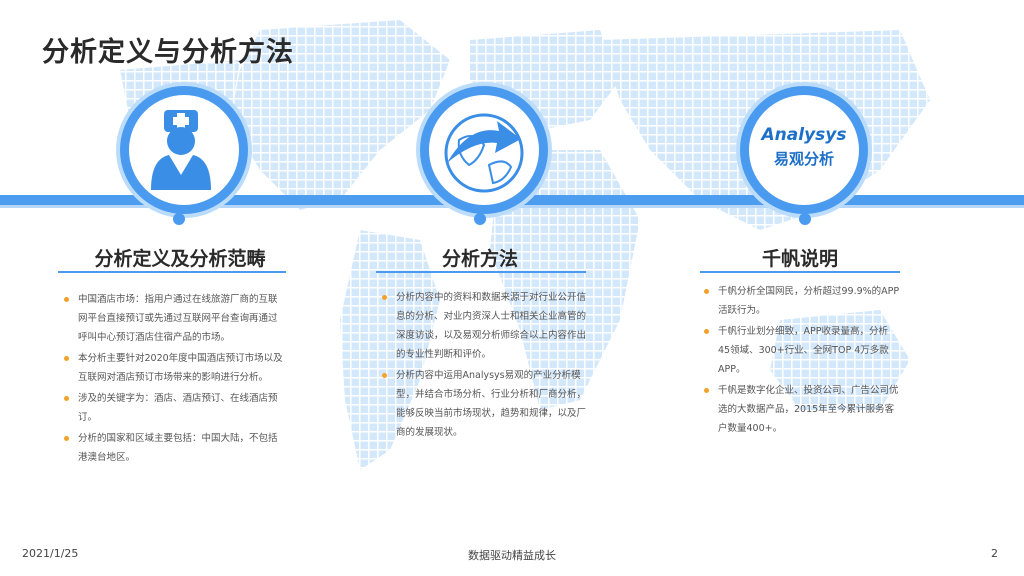 The height and width of the screenshot is (576, 1024). Describe the element at coordinates (484, 153) in the screenshot. I see `globe-arrow-icon` at that location.